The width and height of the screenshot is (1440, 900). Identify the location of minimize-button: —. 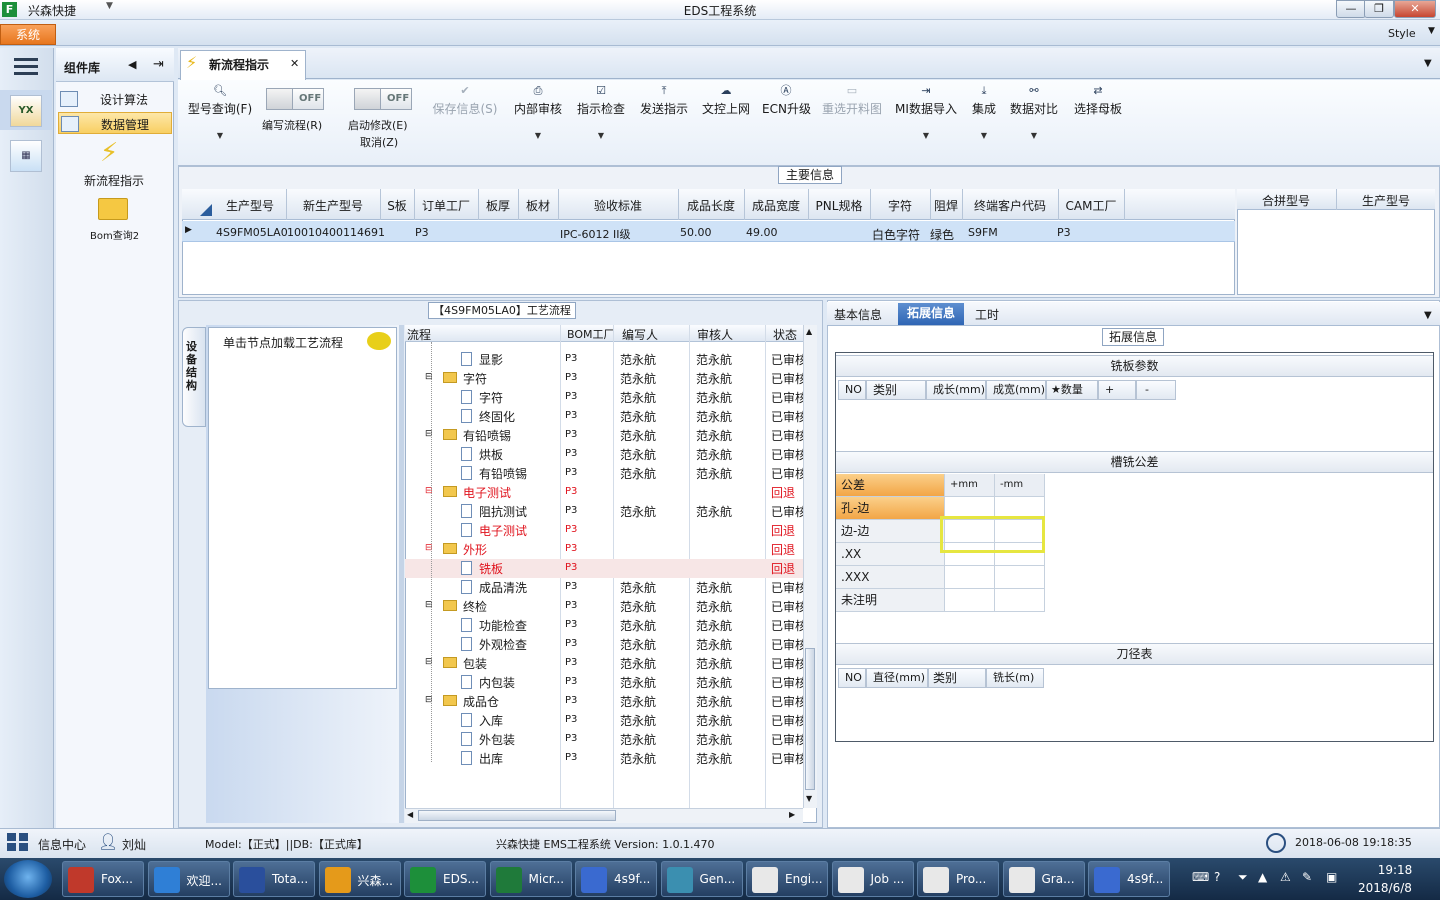
(1351, 9).